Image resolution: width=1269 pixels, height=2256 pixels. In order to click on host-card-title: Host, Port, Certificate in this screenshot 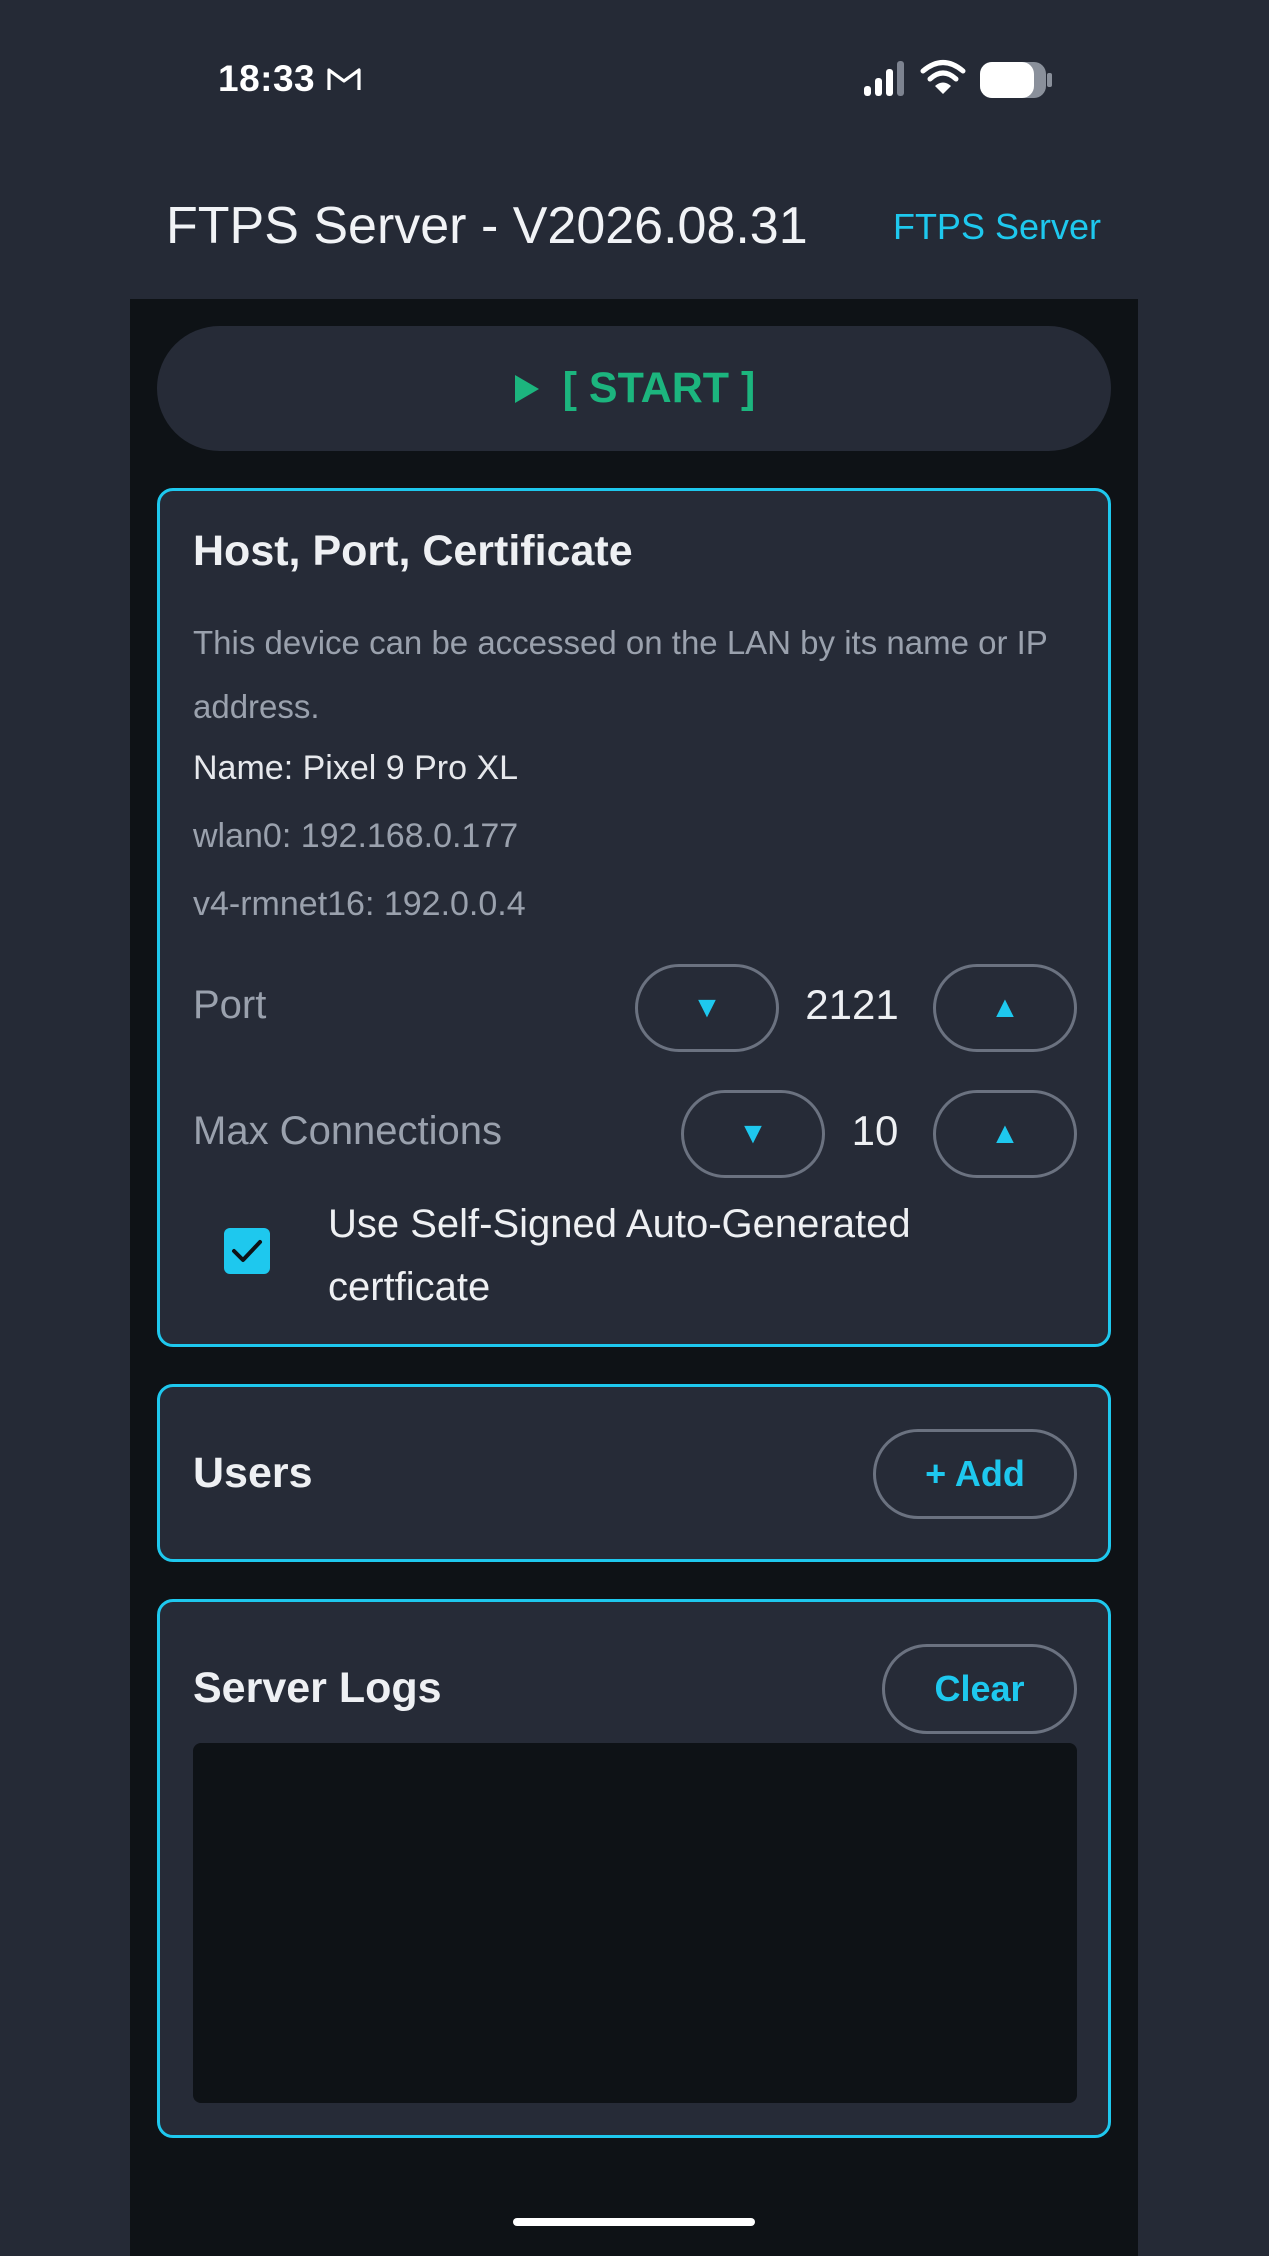, I will do `click(413, 551)`.